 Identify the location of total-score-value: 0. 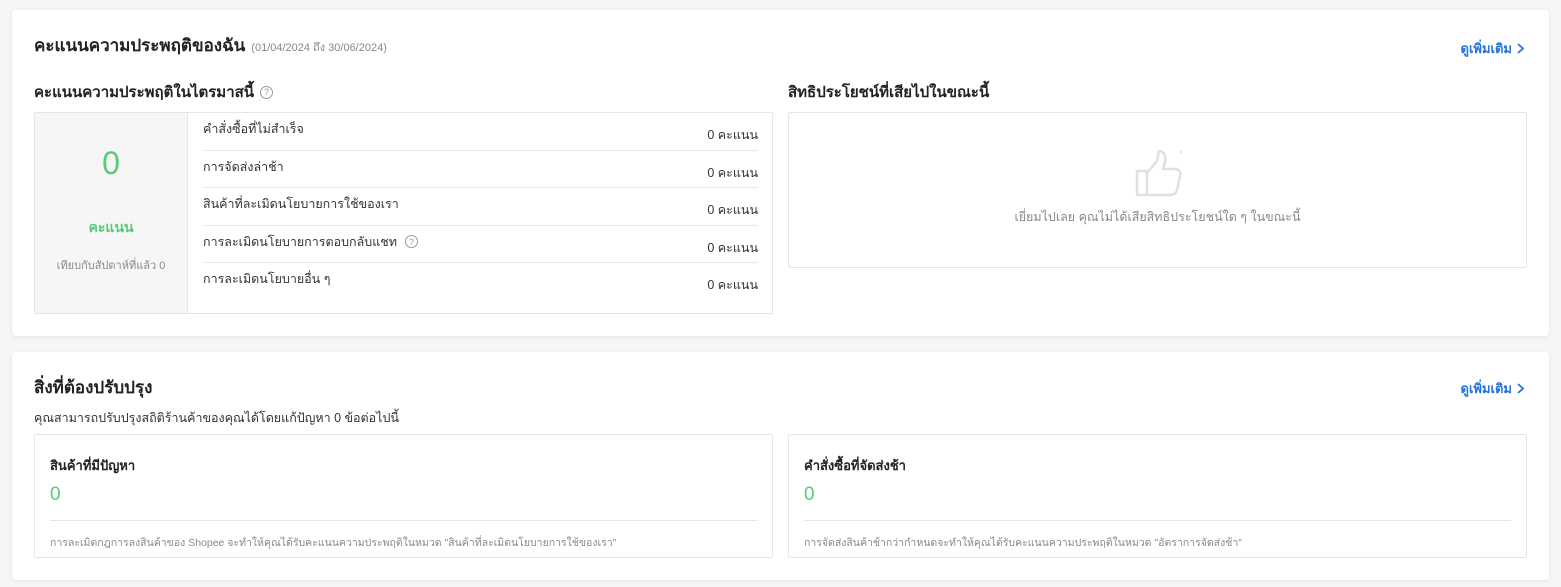
(111, 163).